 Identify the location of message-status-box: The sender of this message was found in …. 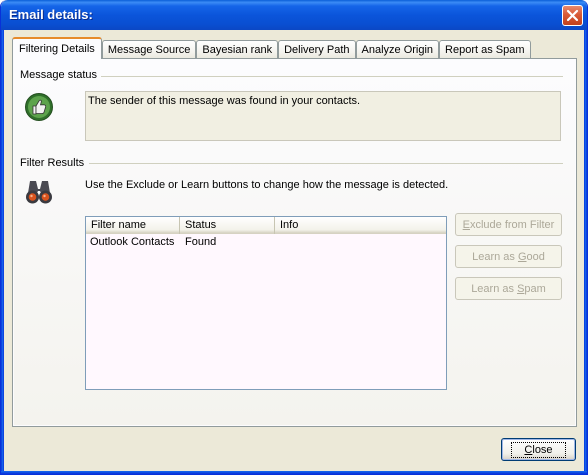
(323, 116).